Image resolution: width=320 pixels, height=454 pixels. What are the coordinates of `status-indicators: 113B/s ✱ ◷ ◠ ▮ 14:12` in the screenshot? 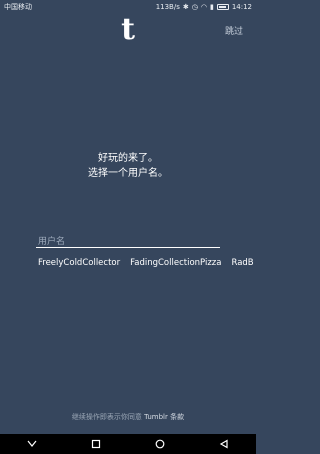 It's located at (204, 7).